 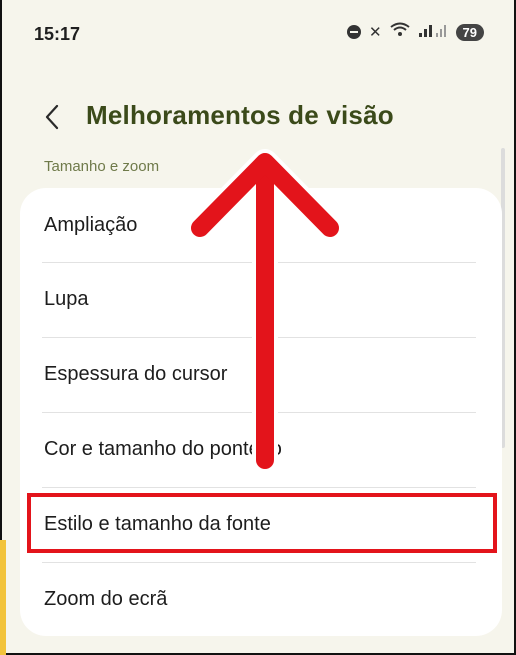 What do you see at coordinates (259, 226) in the screenshot?
I see `list-item-ampliacao: Ampliação` at bounding box center [259, 226].